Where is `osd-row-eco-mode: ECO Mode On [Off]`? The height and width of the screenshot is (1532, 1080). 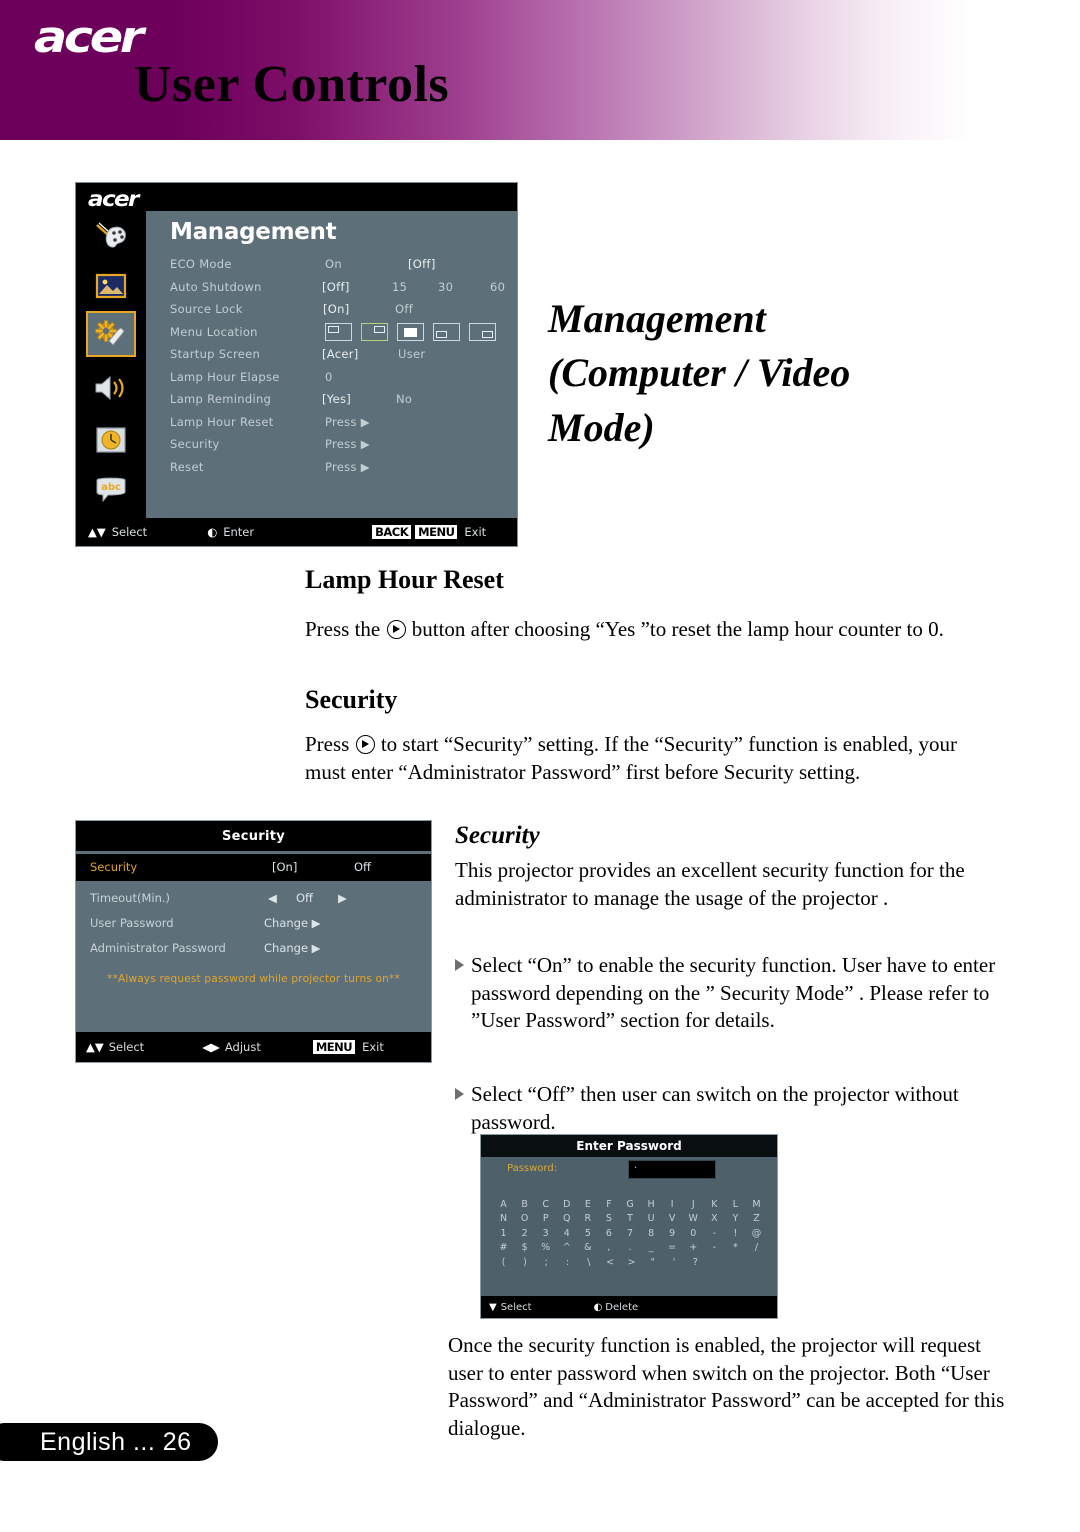 osd-row-eco-mode: ECO Mode On [Off] is located at coordinates (340, 266).